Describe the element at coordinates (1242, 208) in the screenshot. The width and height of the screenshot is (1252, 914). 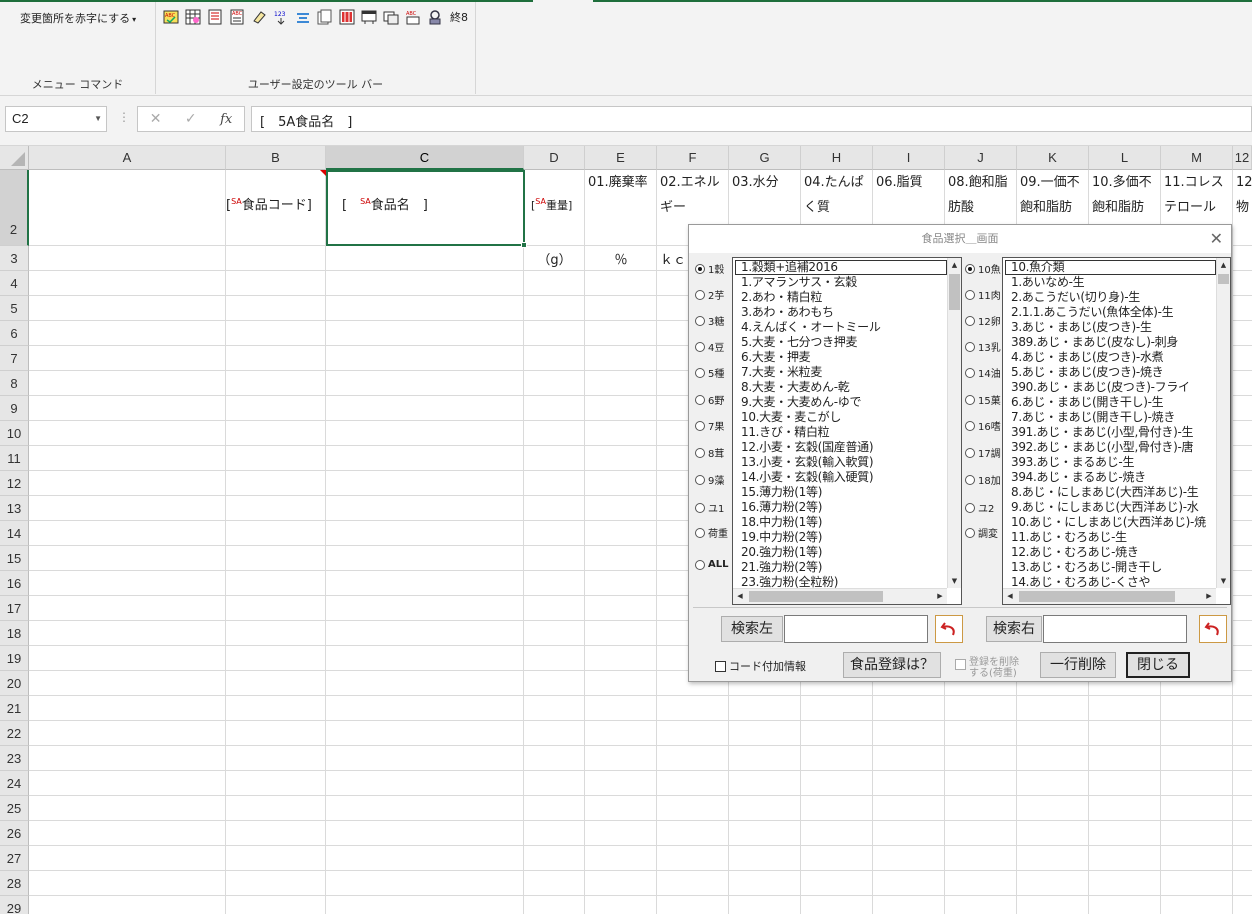
I see `cell-n2: 12 物` at that location.